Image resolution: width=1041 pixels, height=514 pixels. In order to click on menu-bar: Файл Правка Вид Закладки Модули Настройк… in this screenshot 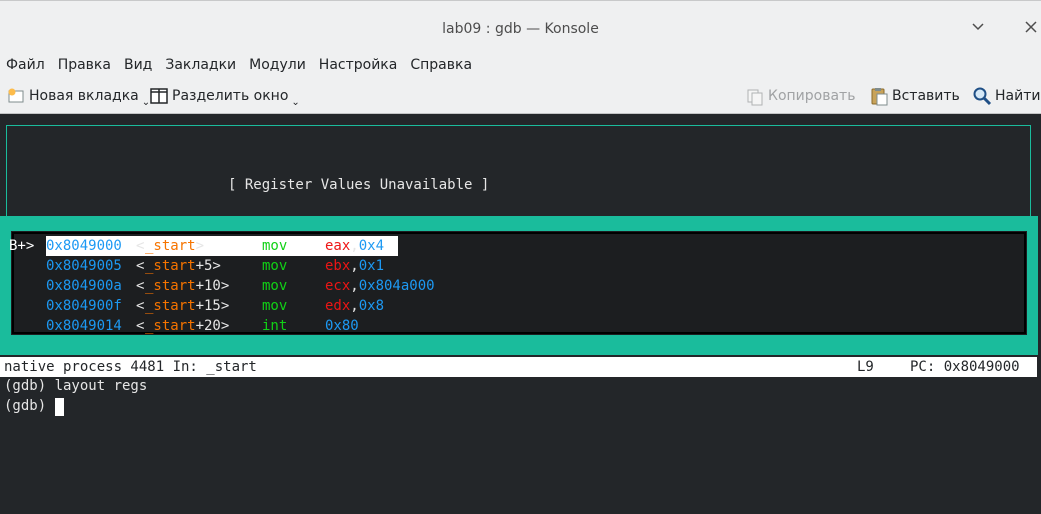, I will do `click(520, 65)`.